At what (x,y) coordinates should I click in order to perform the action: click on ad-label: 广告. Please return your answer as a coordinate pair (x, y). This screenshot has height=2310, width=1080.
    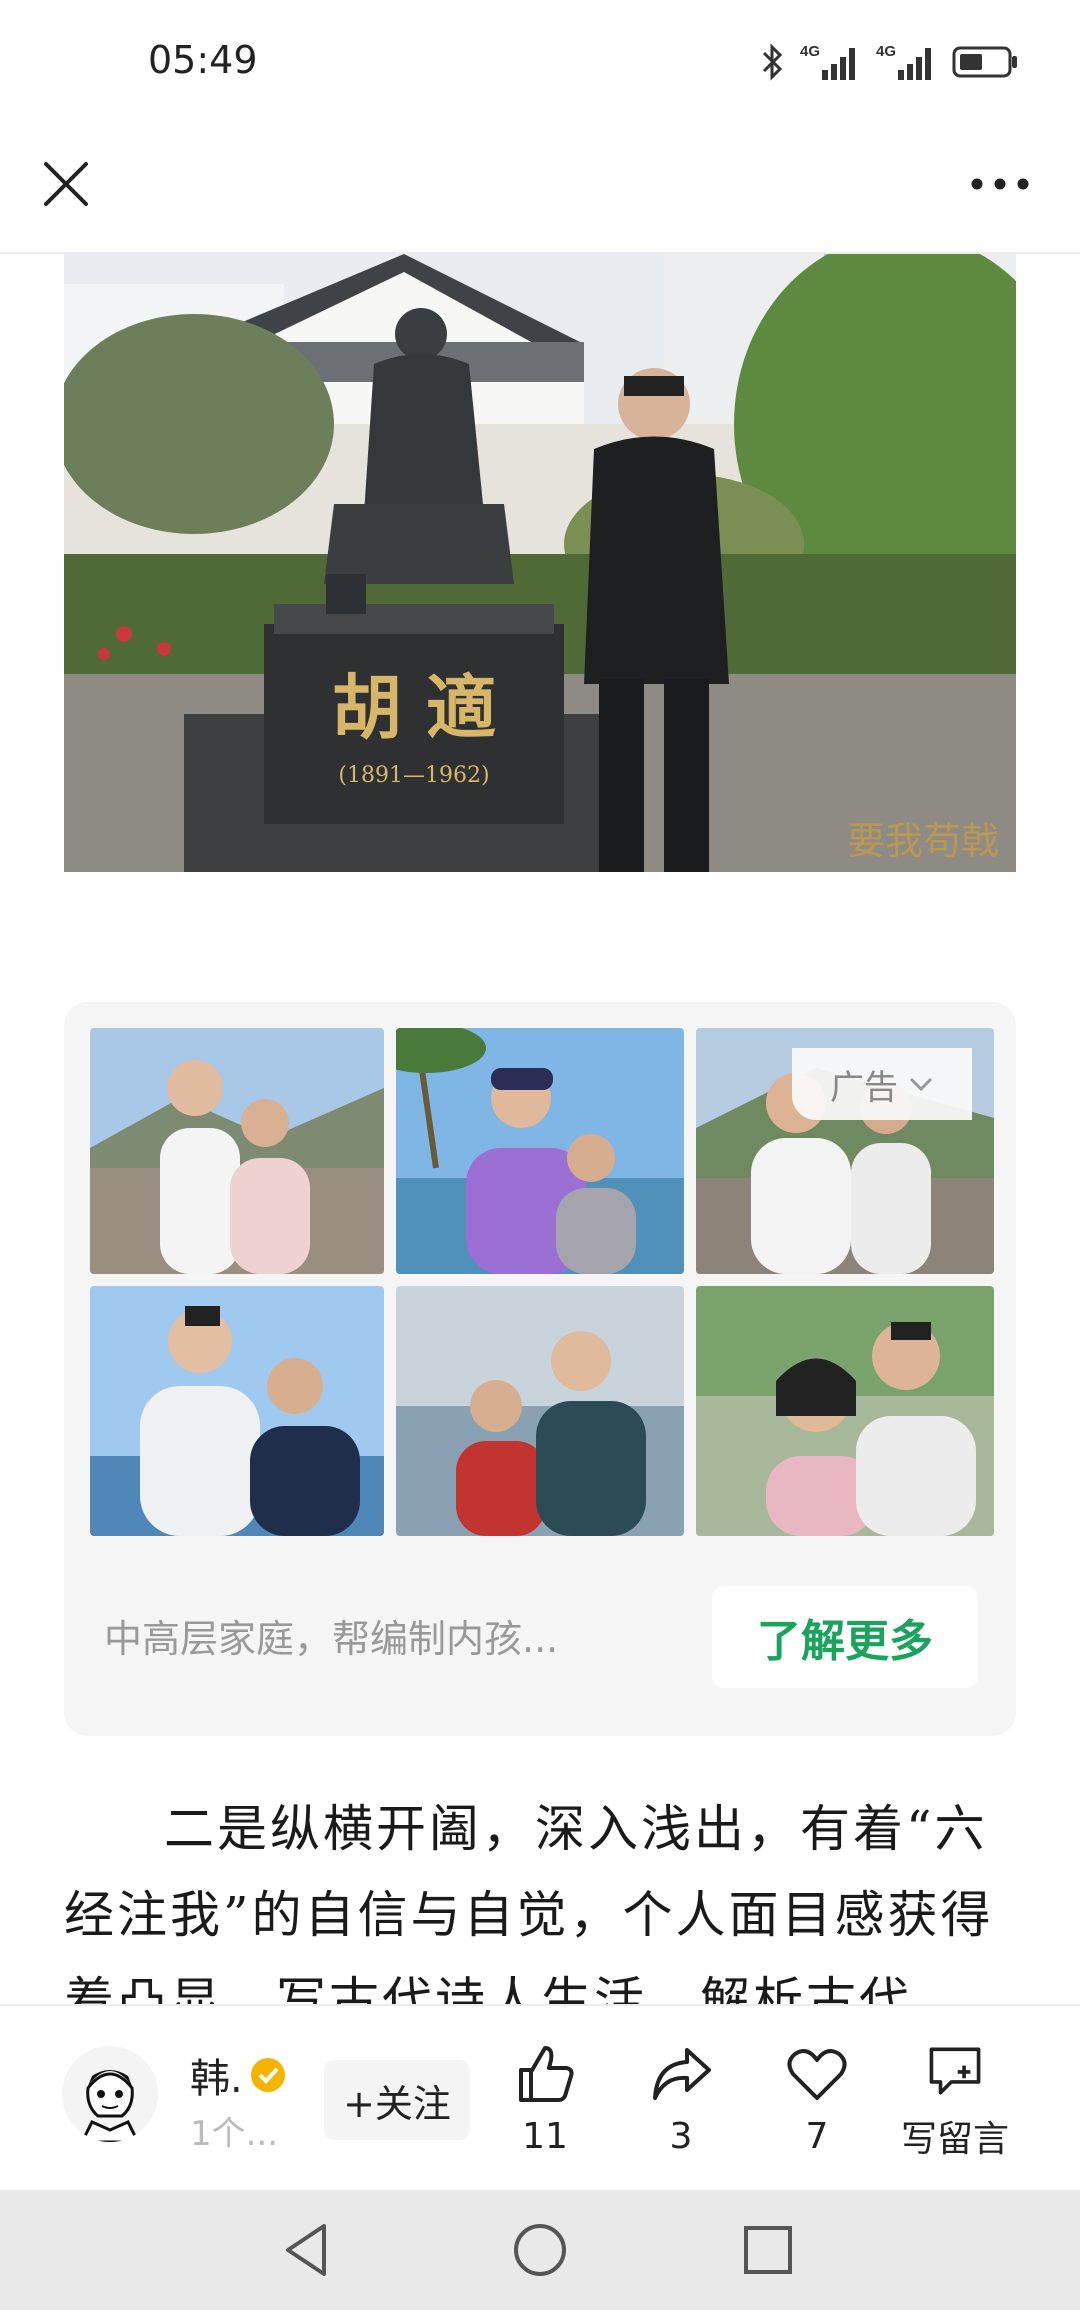
    Looking at the image, I should click on (882, 1084).